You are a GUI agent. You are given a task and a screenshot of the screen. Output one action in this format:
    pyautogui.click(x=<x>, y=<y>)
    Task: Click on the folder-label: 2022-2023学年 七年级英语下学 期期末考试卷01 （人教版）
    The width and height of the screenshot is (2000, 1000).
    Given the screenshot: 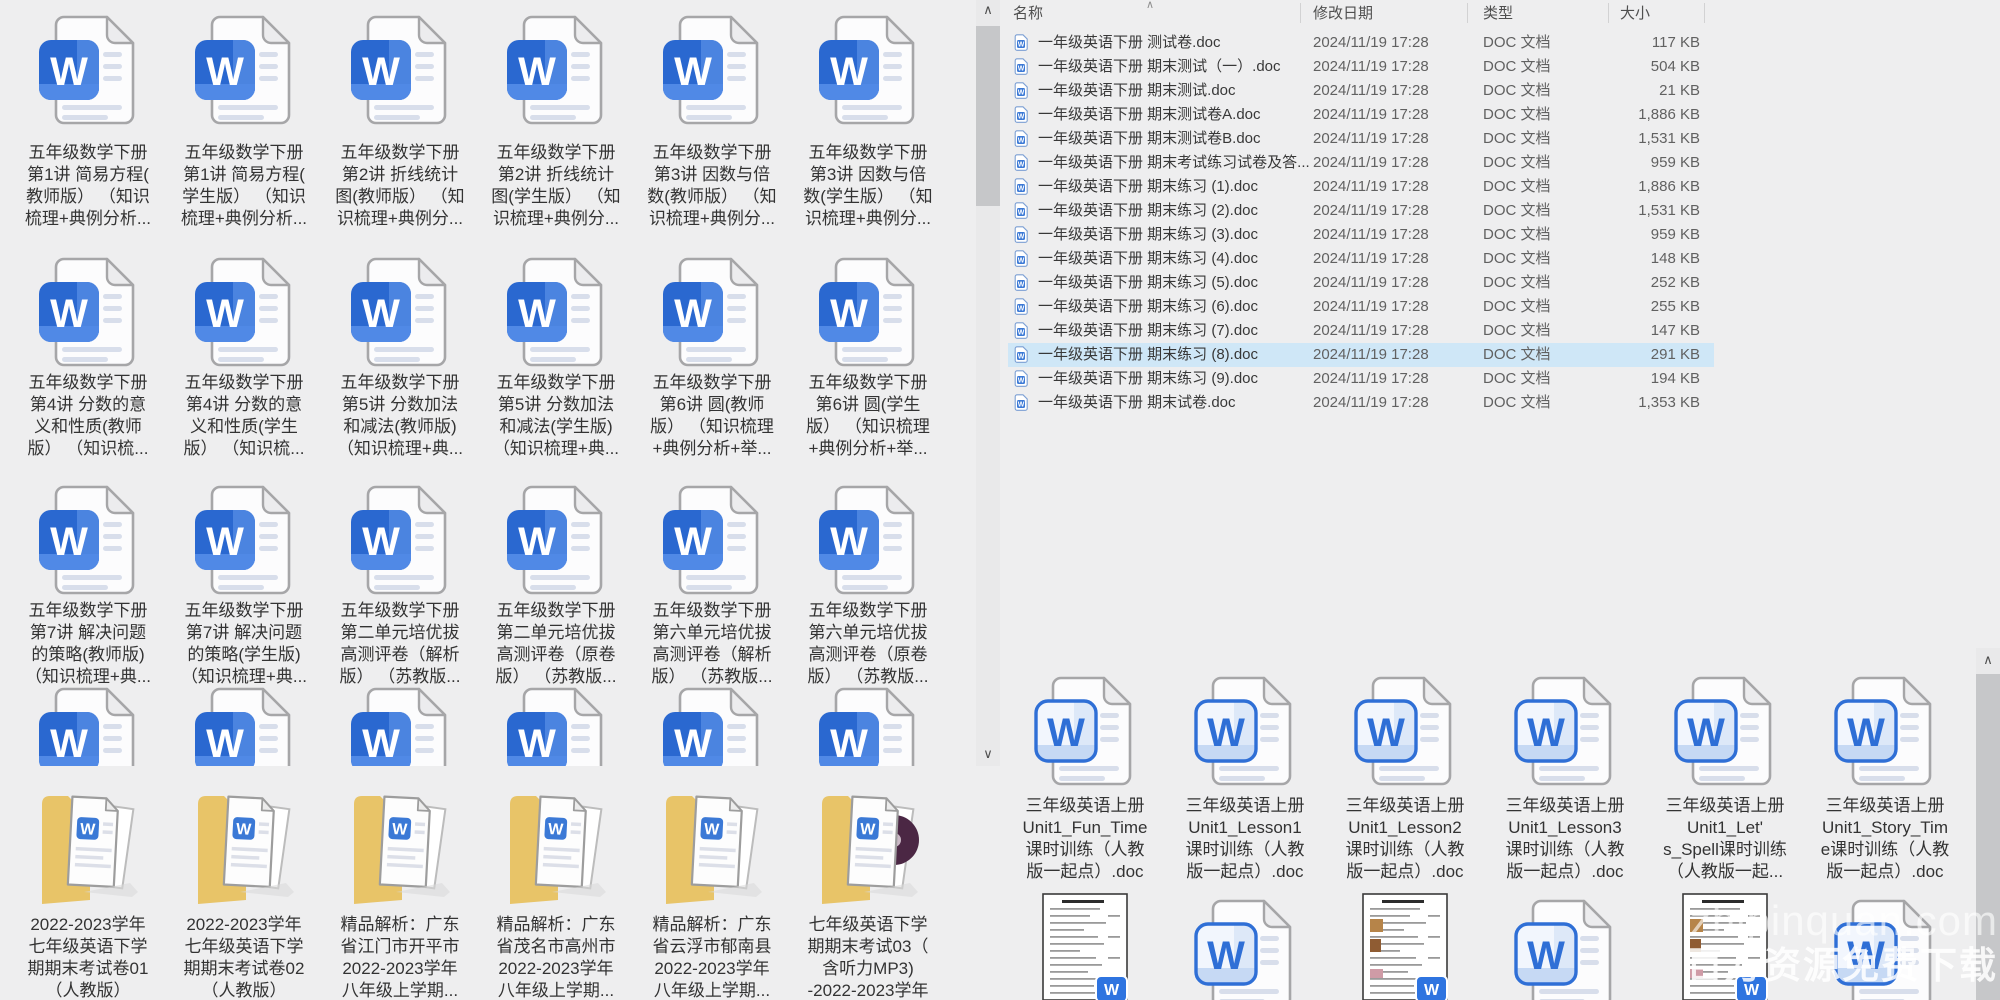 What is the action you would take?
    pyautogui.click(x=88, y=957)
    